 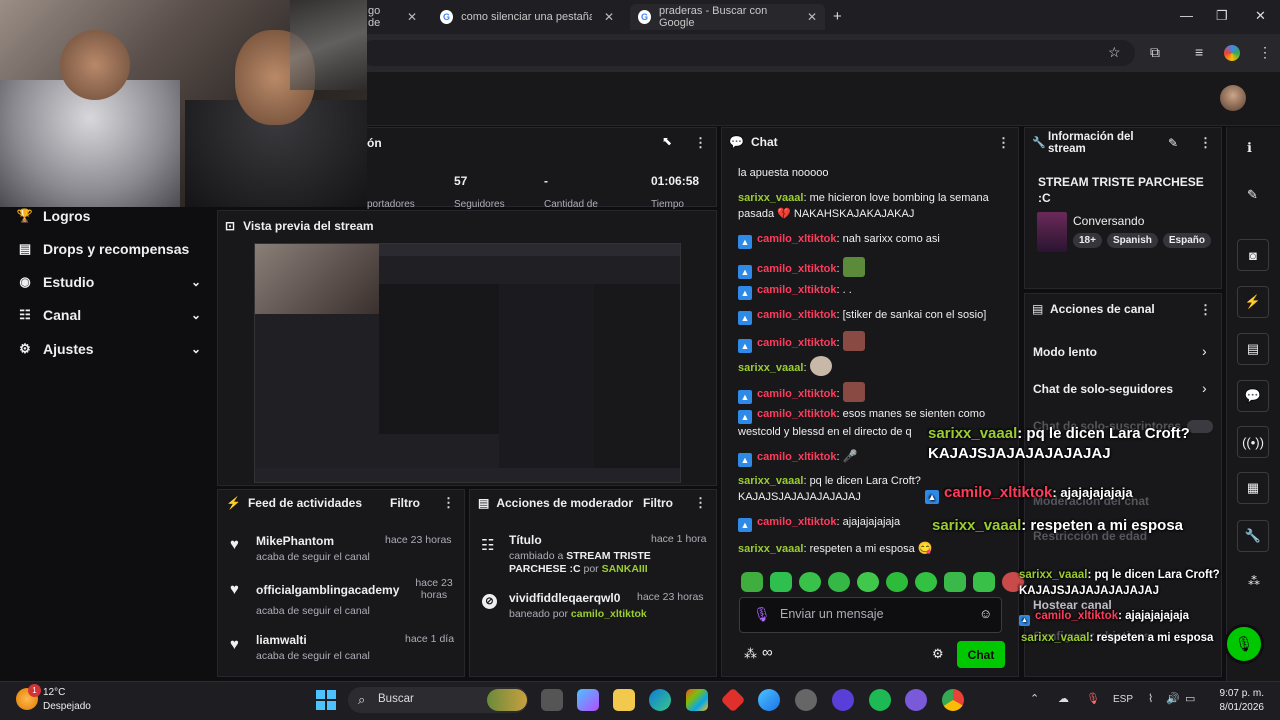 What do you see at coordinates (108, 249) in the screenshot?
I see `sidebar-item-drops: ▤ Drops y recompensas` at bounding box center [108, 249].